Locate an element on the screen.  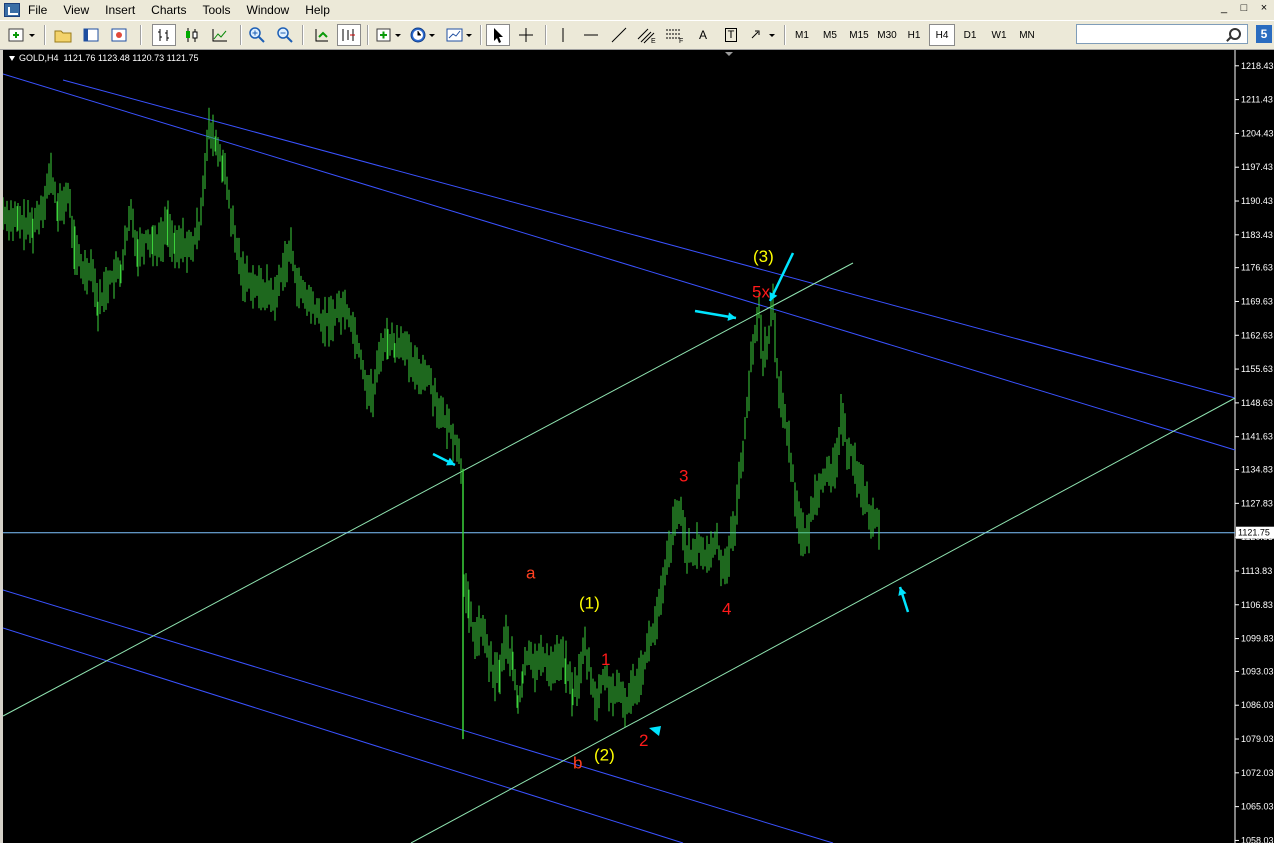
menu-charts: Charts is located at coordinates (171, 10).